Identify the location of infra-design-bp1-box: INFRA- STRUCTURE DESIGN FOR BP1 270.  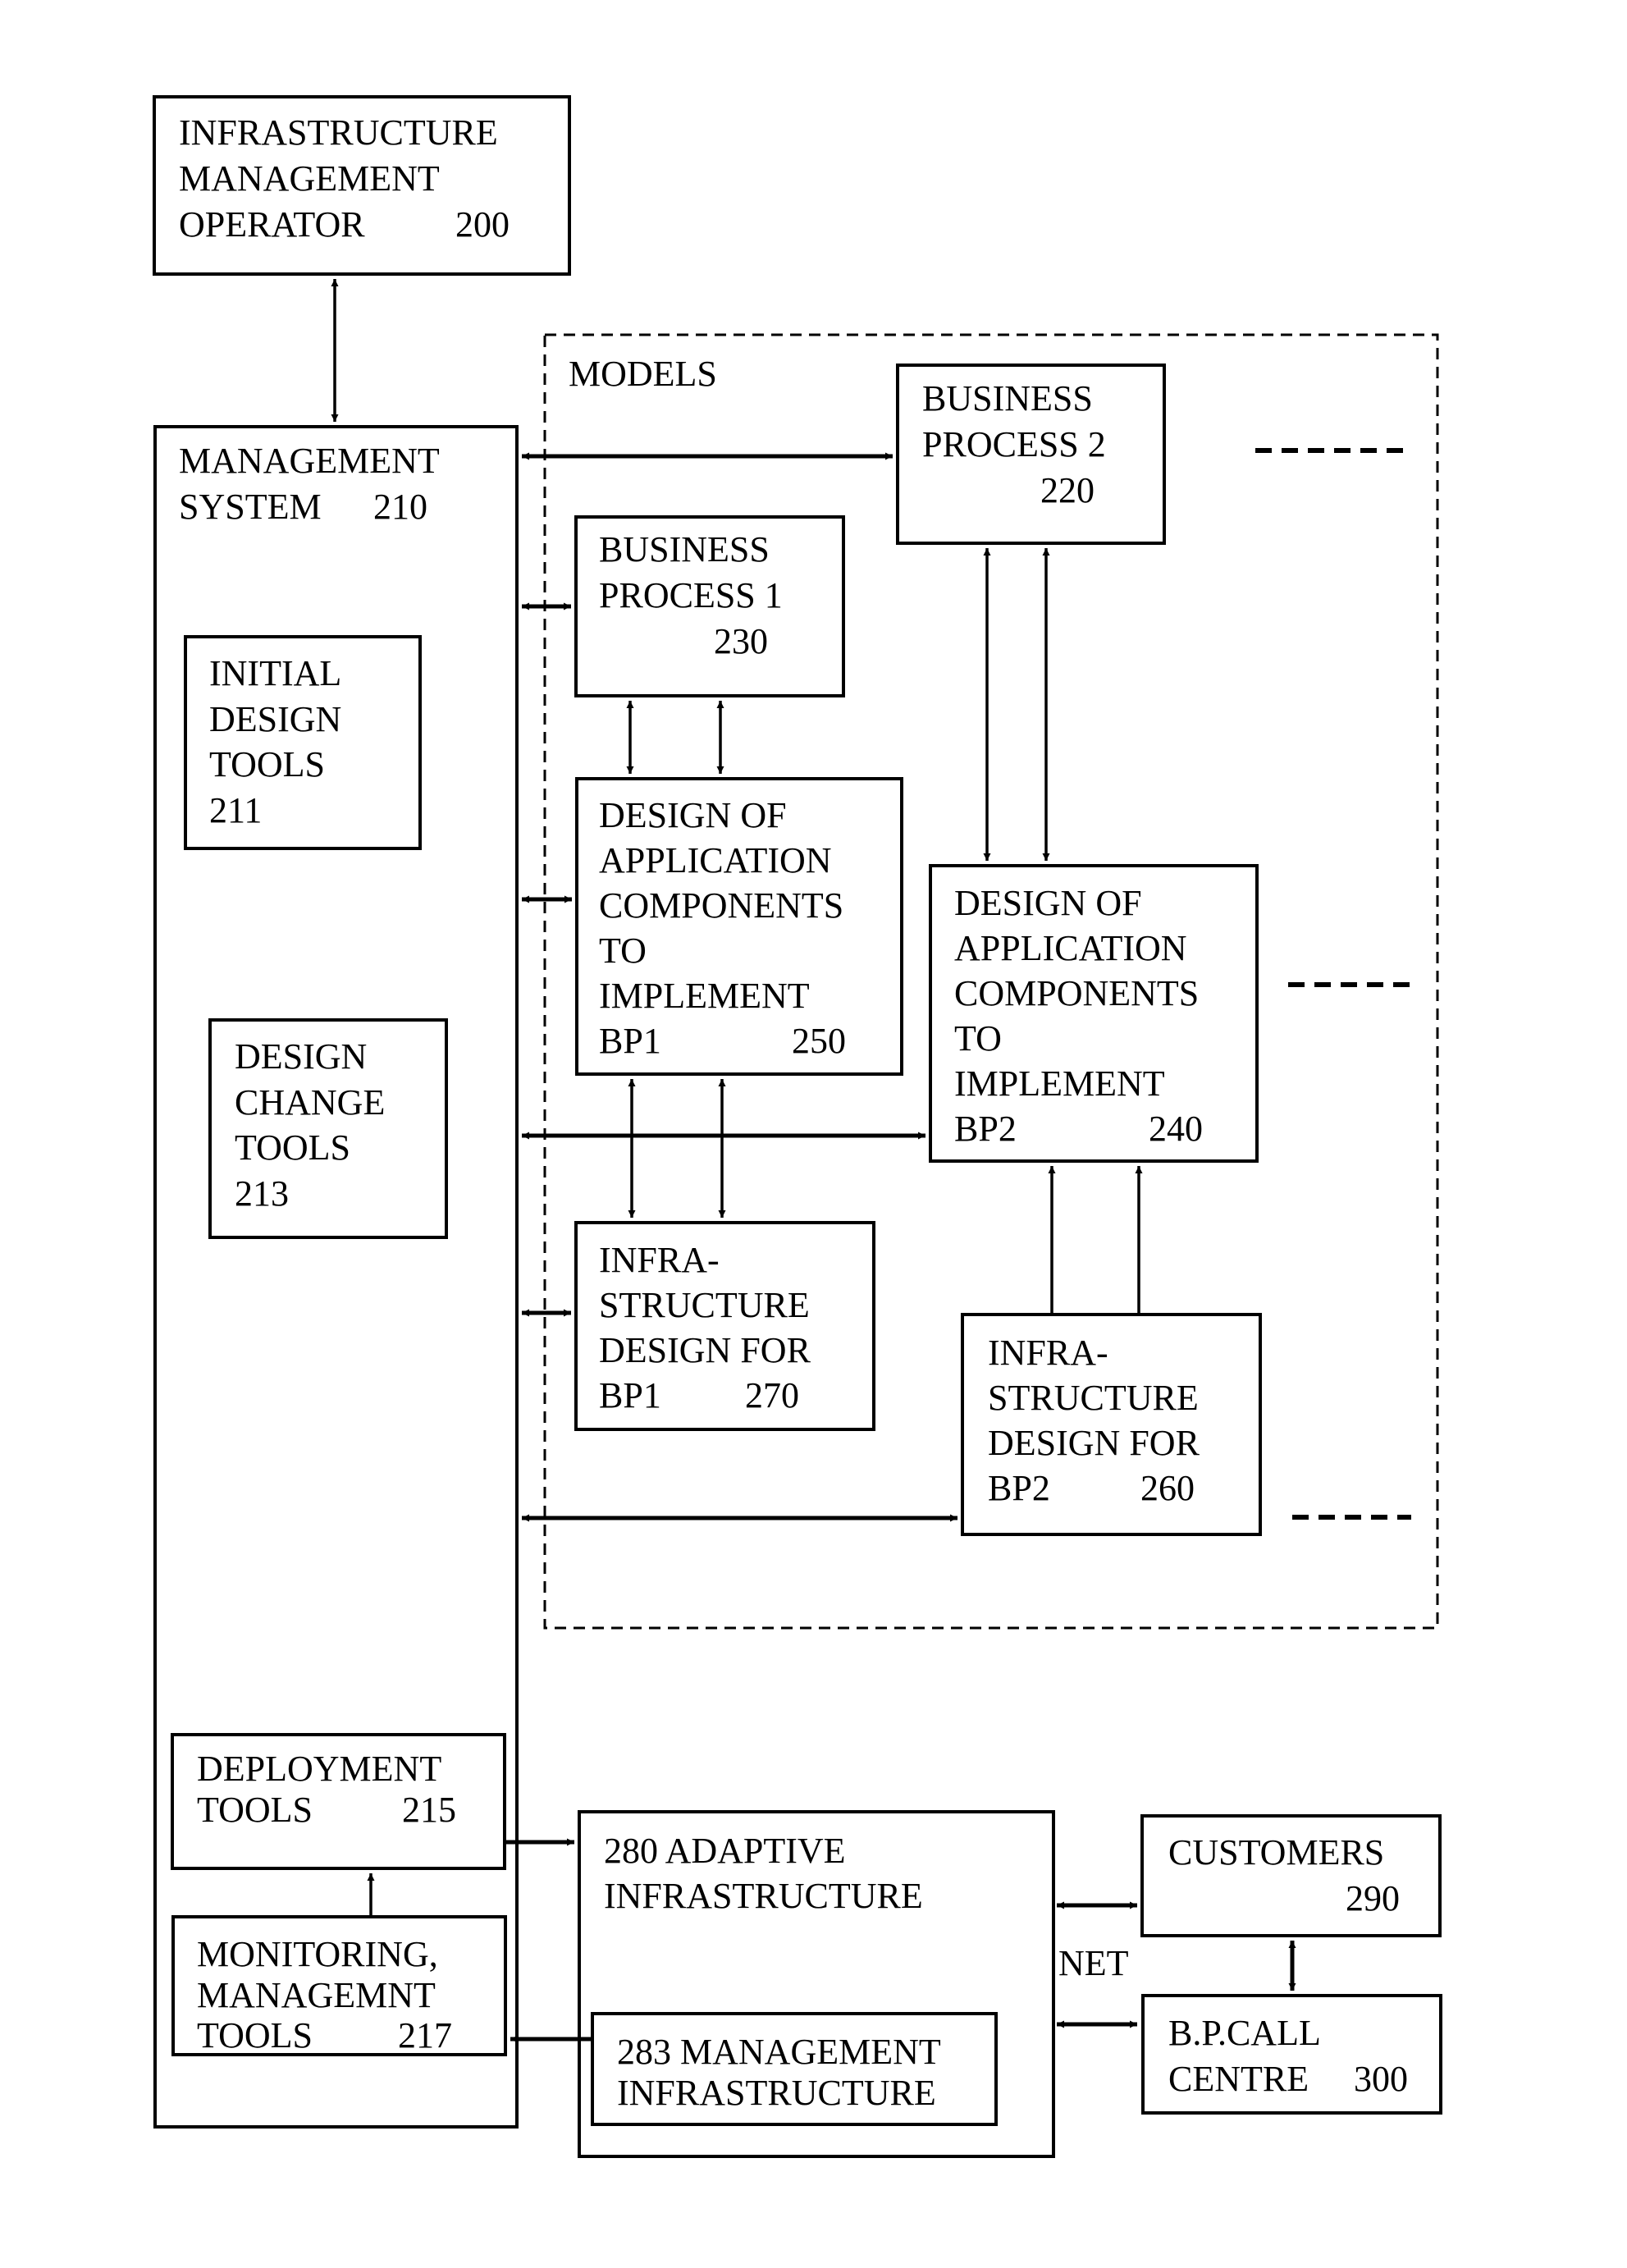
(724, 1326).